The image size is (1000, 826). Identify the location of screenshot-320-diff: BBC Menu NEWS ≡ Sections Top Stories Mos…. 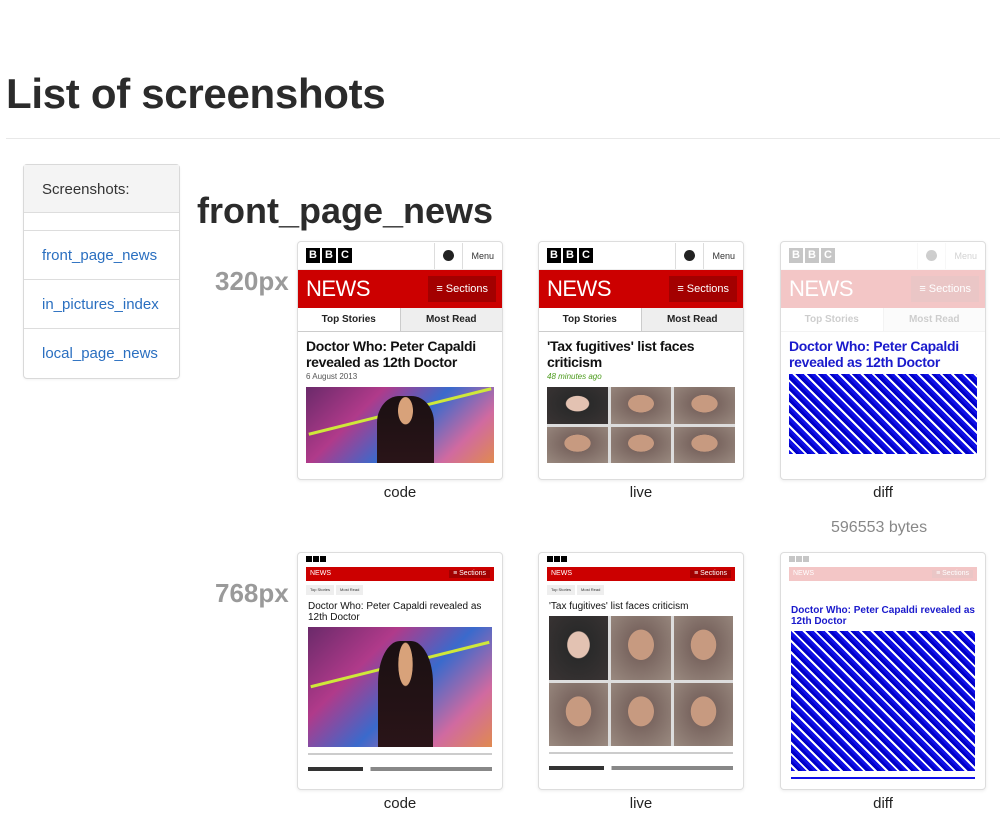
(883, 360).